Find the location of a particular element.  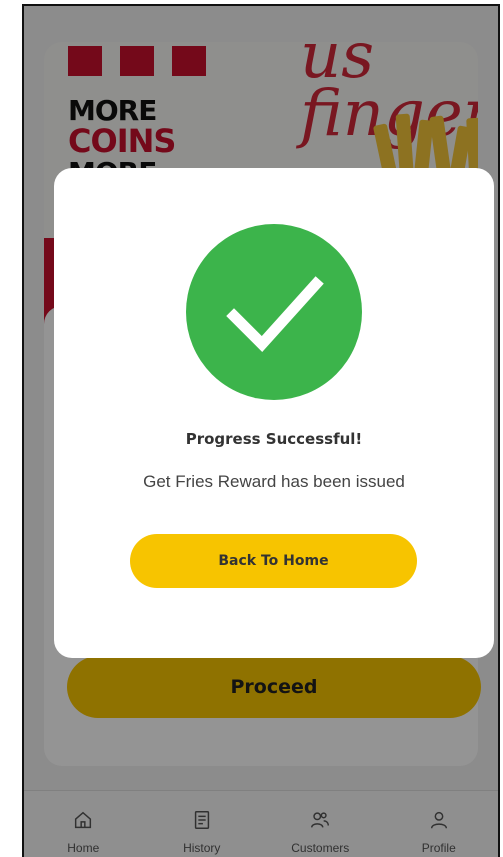

dialog-title: Progress Successful! is located at coordinates (274, 439).